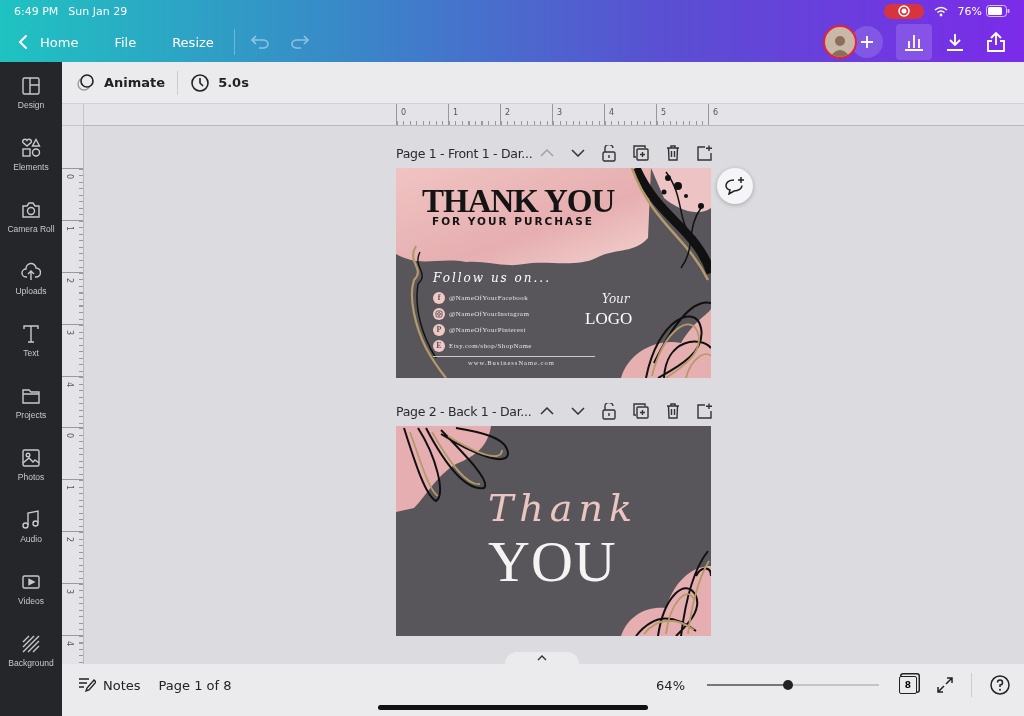 This screenshot has width=1024, height=716. What do you see at coordinates (31, 417) in the screenshot?
I see `sidebar-item: Projects` at bounding box center [31, 417].